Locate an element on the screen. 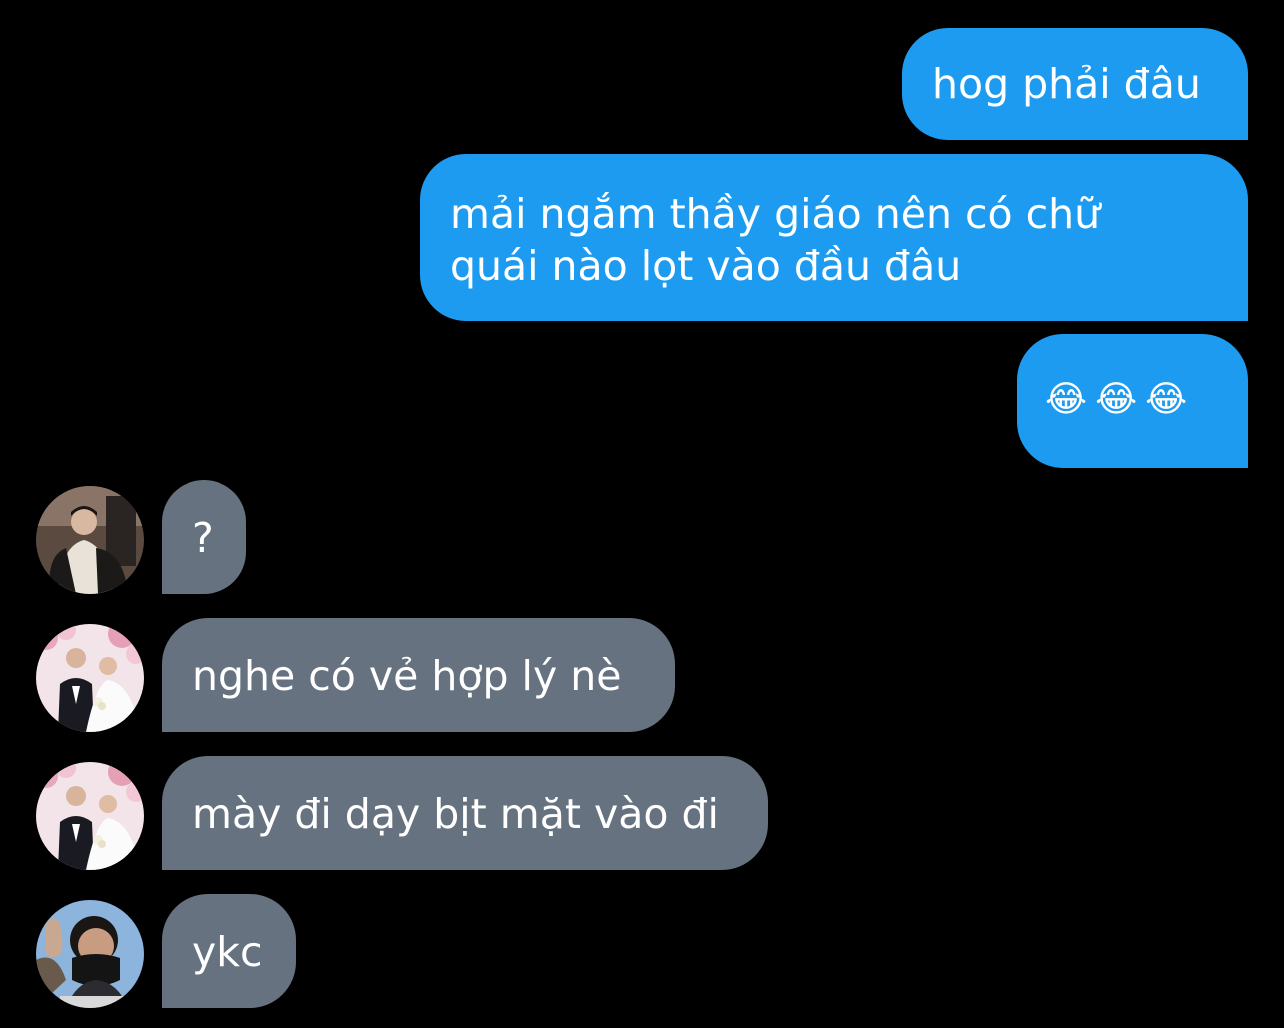  received-message-bubble: mày đi dạy bịt mặt vào đi is located at coordinates (465, 813).